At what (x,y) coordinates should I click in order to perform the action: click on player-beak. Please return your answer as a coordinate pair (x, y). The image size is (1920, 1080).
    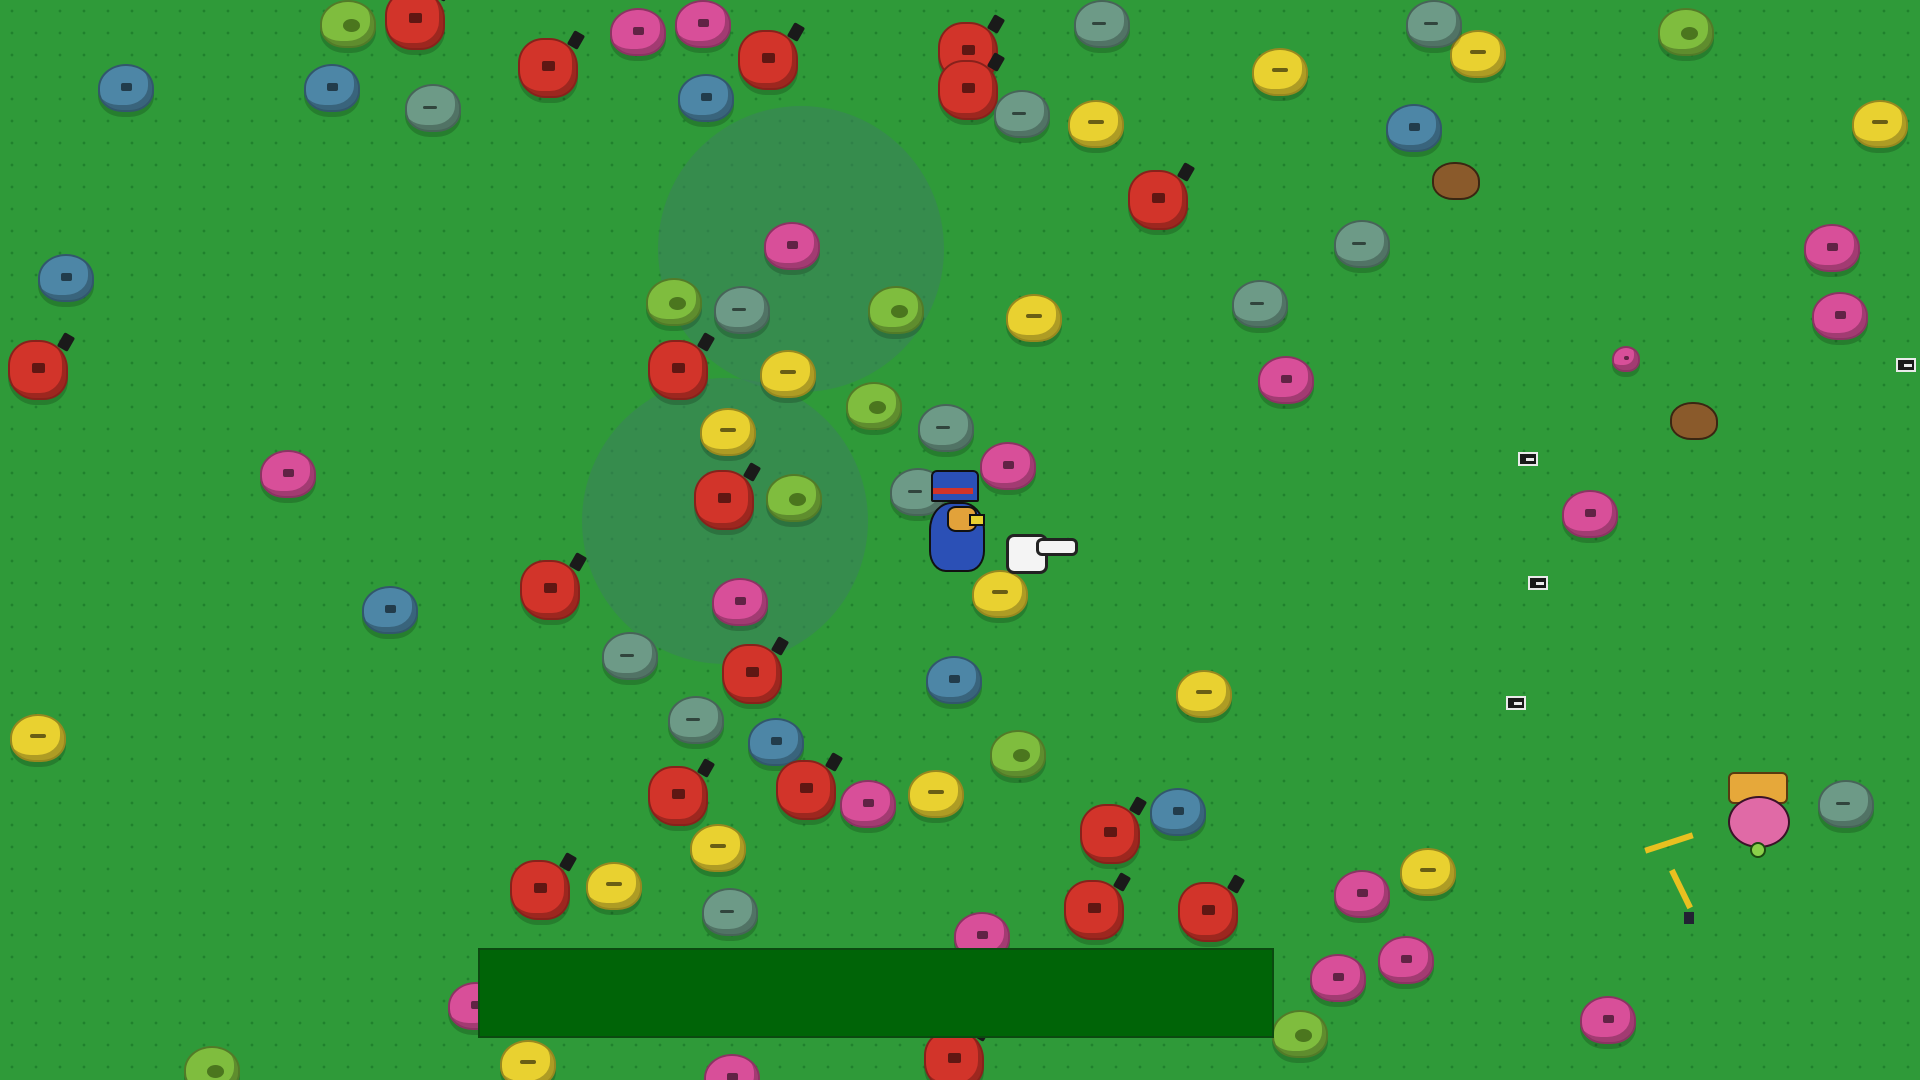
    Looking at the image, I should click on (977, 520).